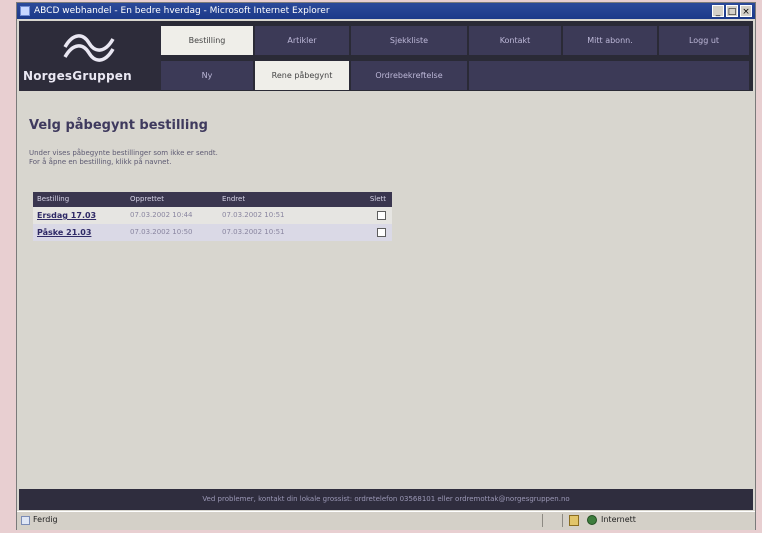  What do you see at coordinates (25, 520) in the screenshot?
I see `page-done-icon` at bounding box center [25, 520].